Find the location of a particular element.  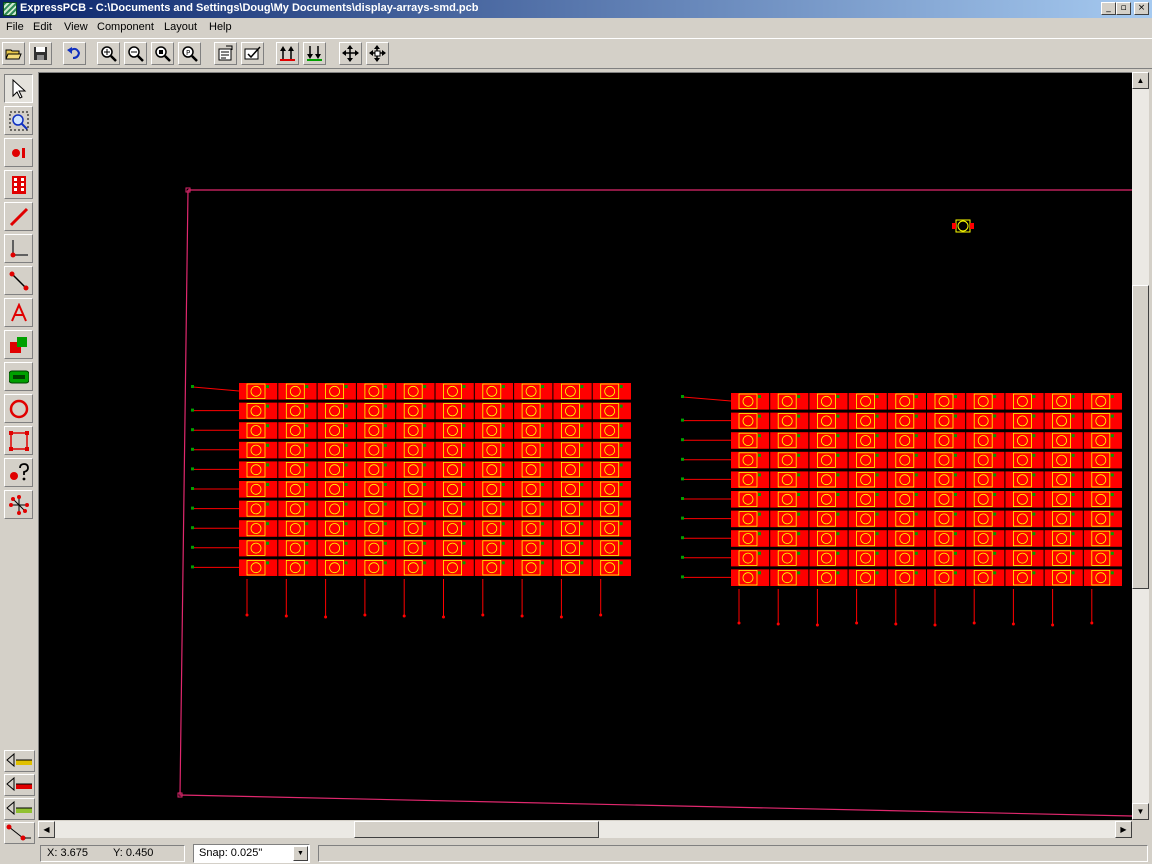

led-array-right is located at coordinates (901, 510).